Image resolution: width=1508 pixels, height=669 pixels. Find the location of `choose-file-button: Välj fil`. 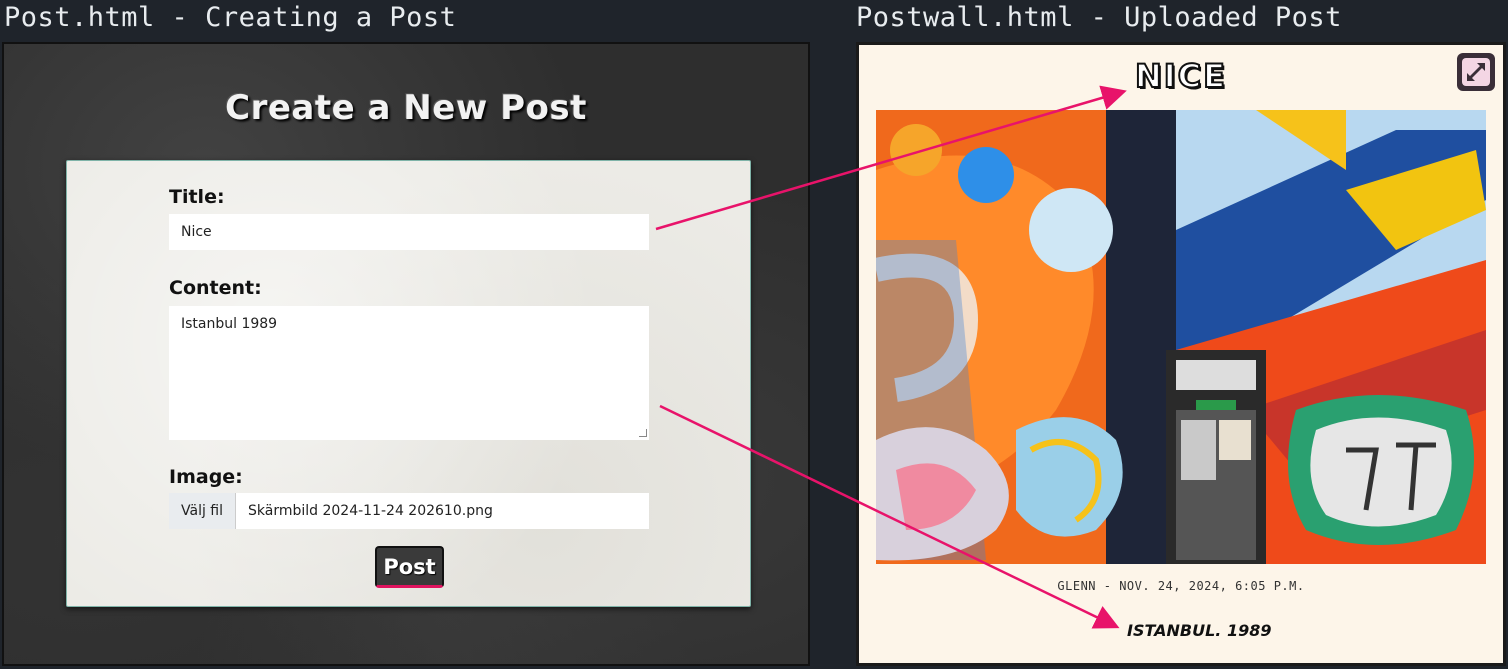

choose-file-button: Välj fil is located at coordinates (203, 511).